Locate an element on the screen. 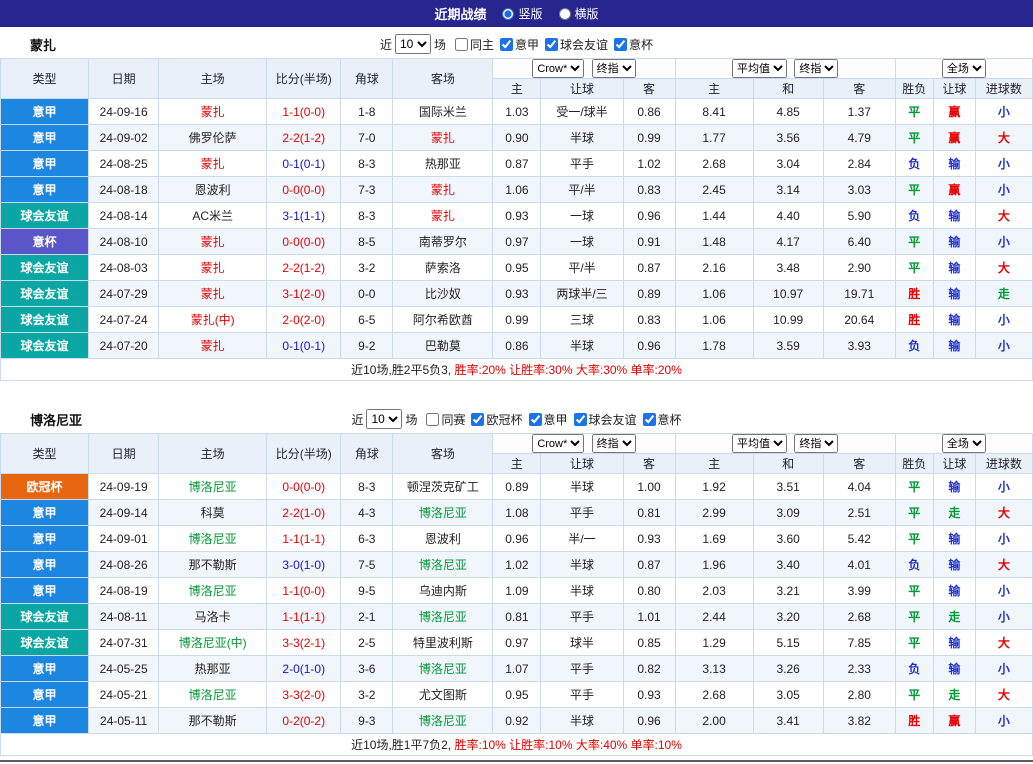  corner-score: 7-3 is located at coordinates (367, 189).